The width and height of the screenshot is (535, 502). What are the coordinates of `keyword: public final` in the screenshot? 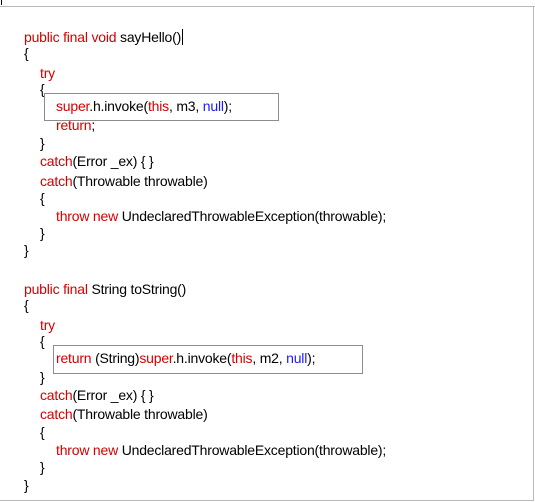 It's located at (58, 289).